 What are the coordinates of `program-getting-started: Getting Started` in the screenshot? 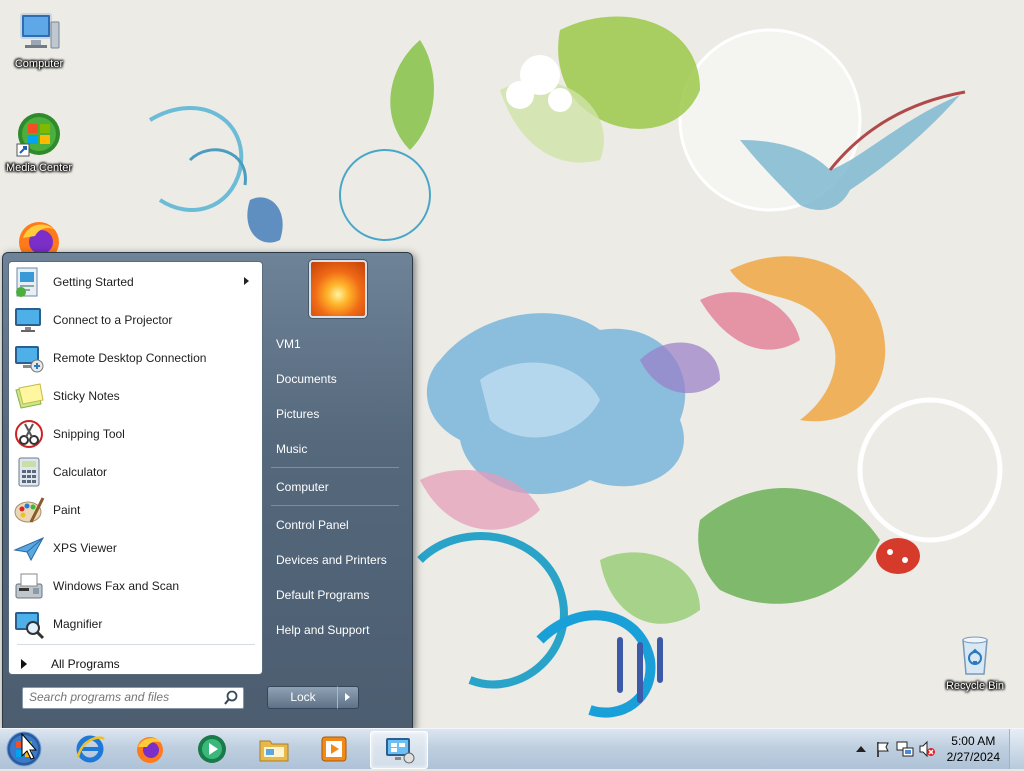 It's located at (135, 282).